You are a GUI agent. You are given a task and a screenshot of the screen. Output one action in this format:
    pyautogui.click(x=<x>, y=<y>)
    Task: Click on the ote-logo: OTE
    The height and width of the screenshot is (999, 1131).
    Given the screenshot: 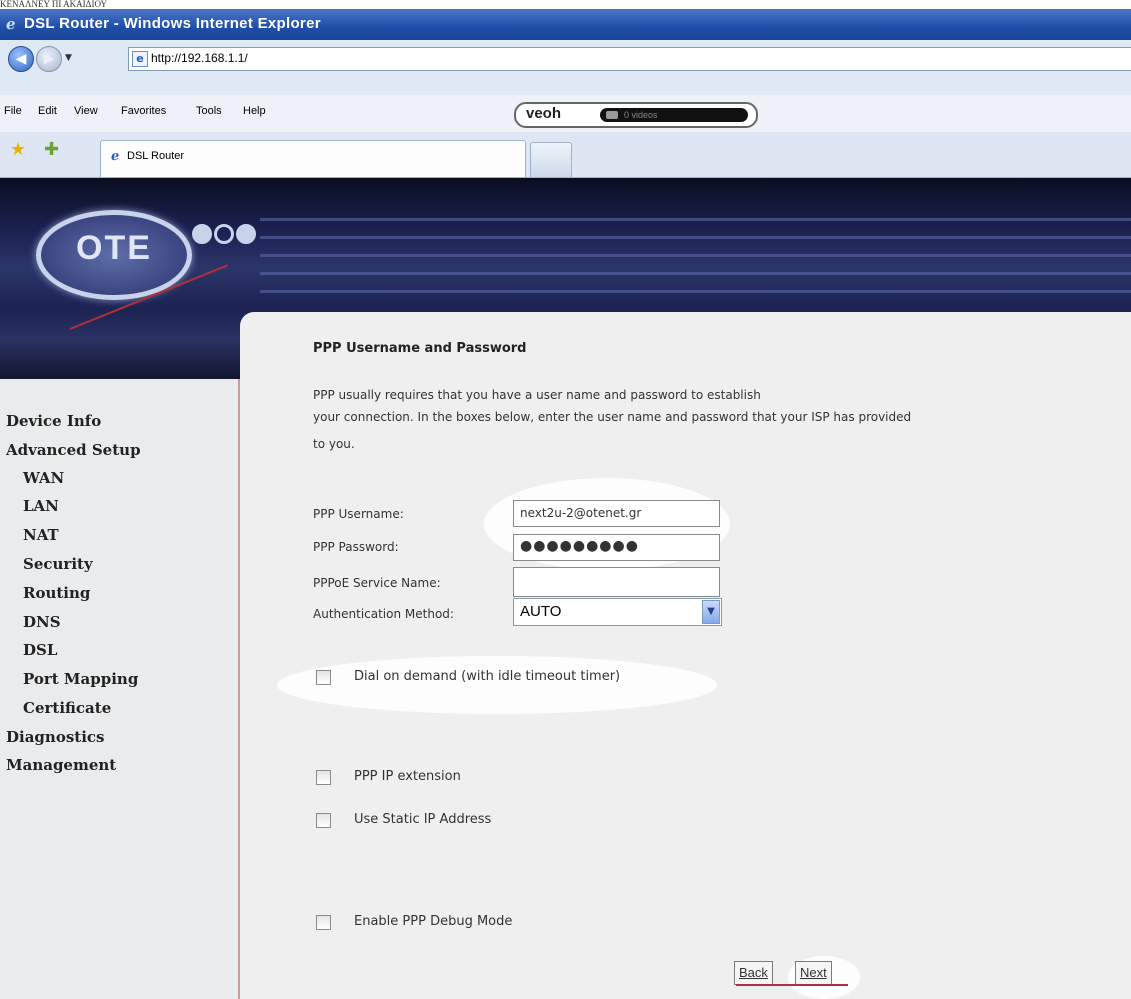 What is the action you would take?
    pyautogui.click(x=114, y=255)
    